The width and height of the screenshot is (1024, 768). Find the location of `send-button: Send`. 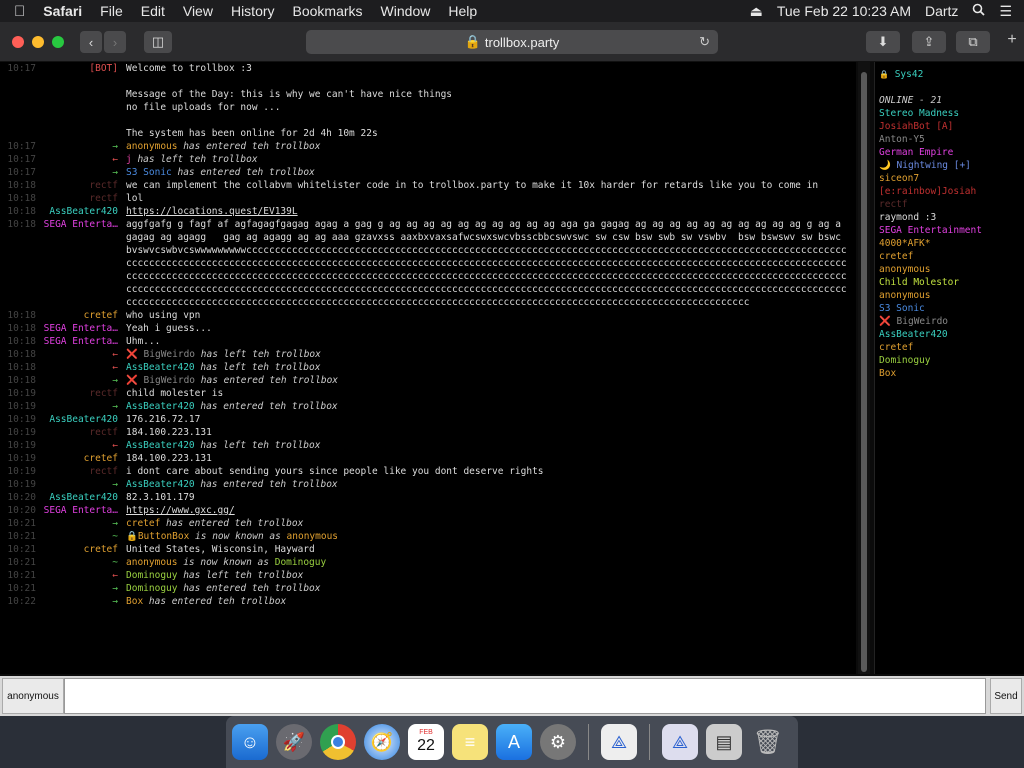

send-button: Send is located at coordinates (1006, 696).